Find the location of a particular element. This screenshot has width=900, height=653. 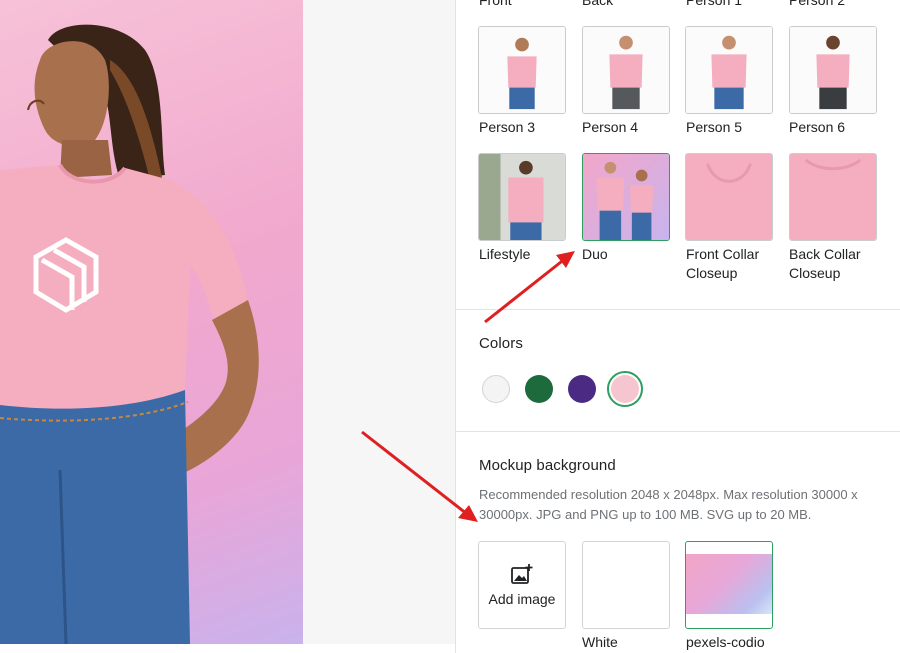

mockup-label-duo: Duo is located at coordinates (595, 254).